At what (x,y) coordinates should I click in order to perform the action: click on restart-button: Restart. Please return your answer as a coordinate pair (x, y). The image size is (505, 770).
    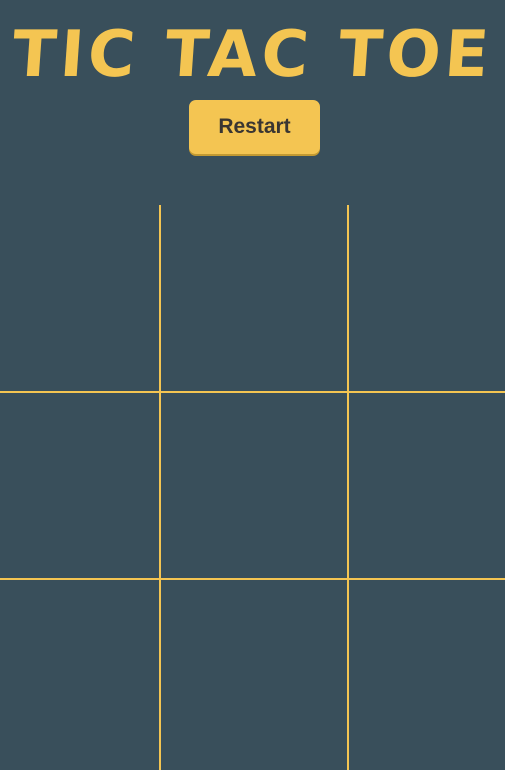
    Looking at the image, I should click on (254, 127).